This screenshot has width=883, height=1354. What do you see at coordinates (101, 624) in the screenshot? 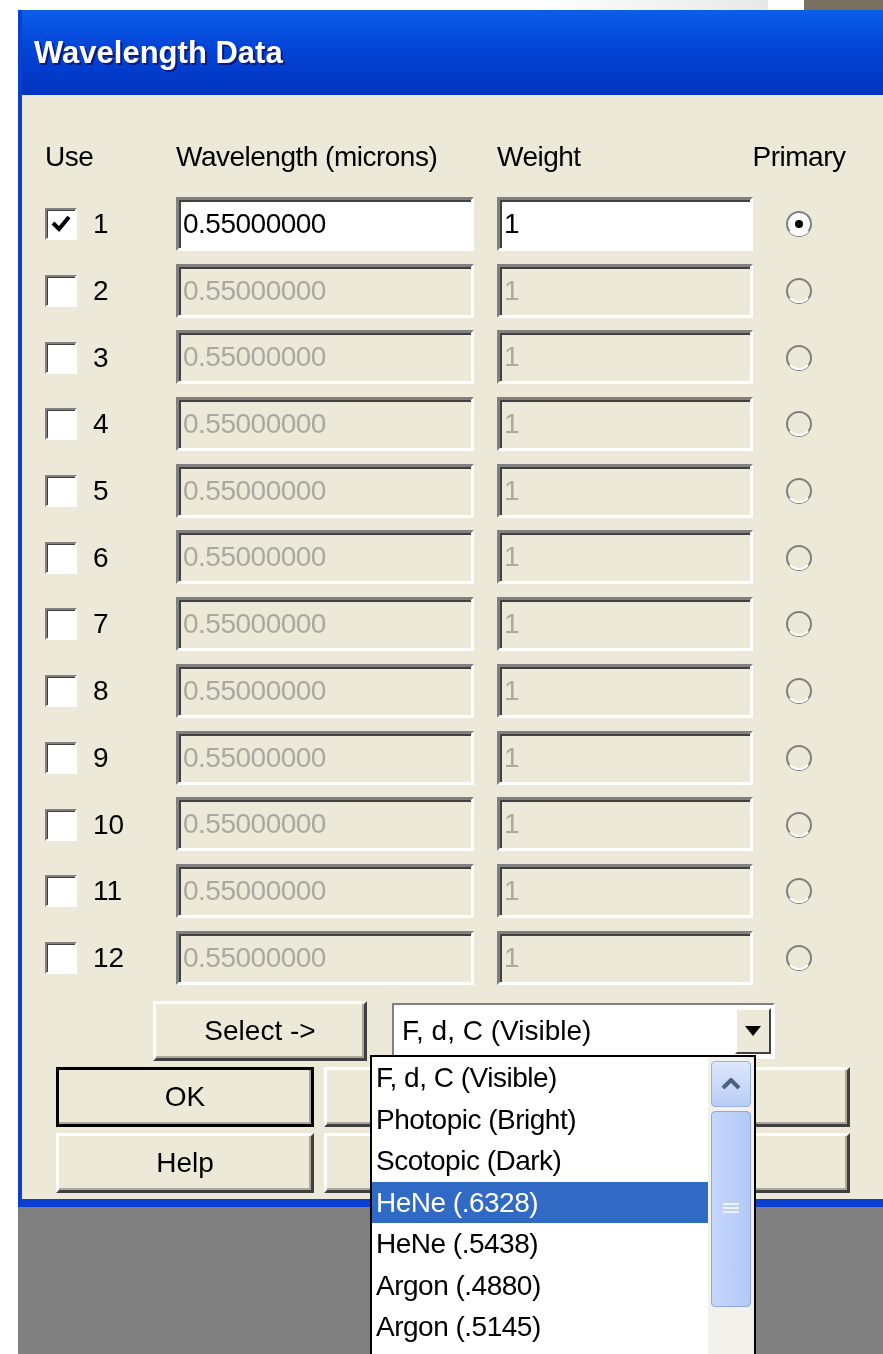
I see `row-number: 7` at bounding box center [101, 624].